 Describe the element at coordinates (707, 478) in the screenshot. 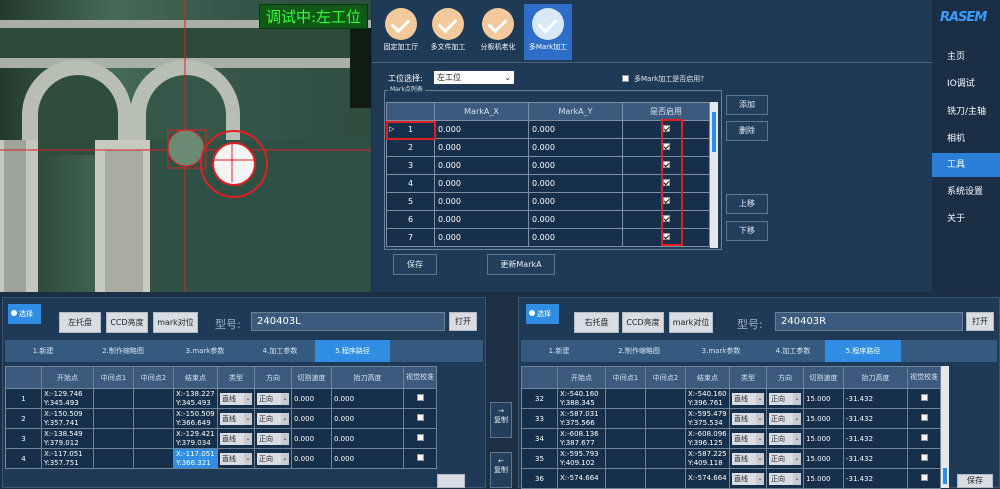

I see `end-point-cell: X:-574.664` at that location.